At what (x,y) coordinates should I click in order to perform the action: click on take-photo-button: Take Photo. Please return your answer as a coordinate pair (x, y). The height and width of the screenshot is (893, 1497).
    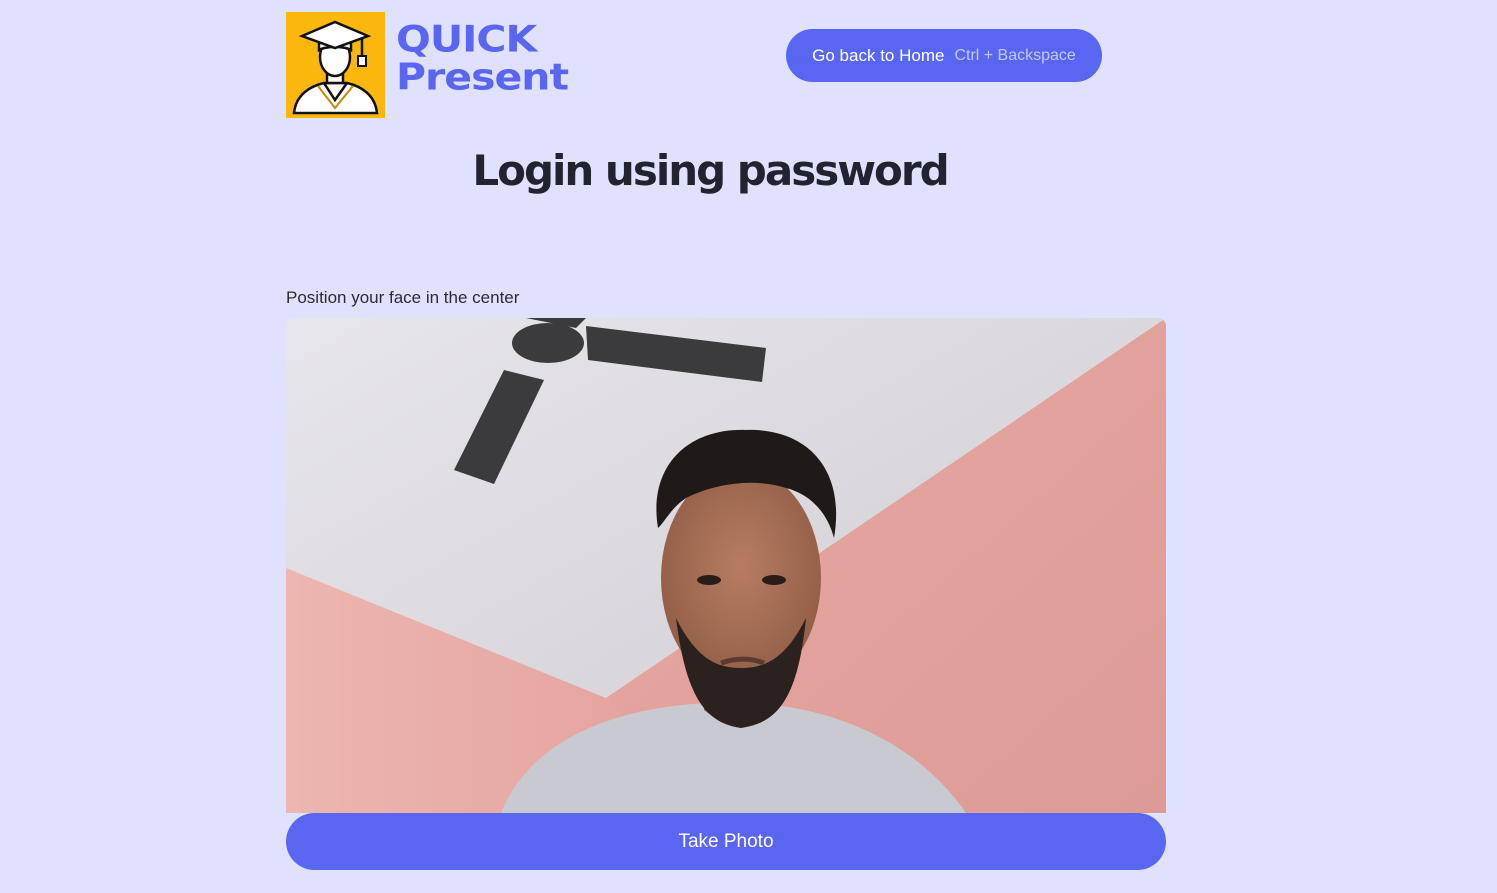
    Looking at the image, I should click on (726, 841).